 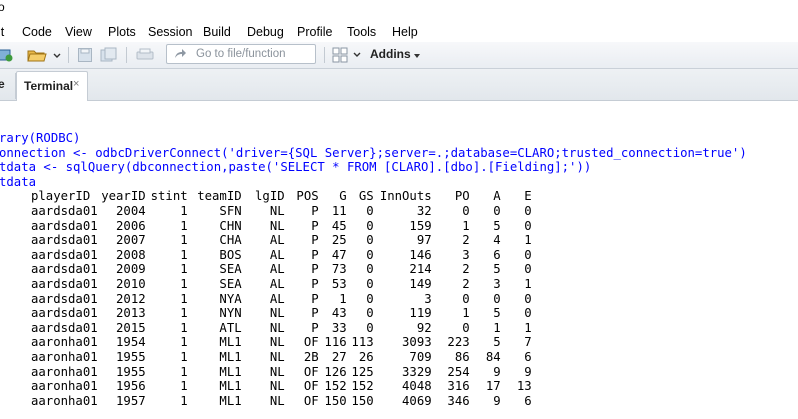 I want to click on column-header: yearID, so click(x=123, y=196).